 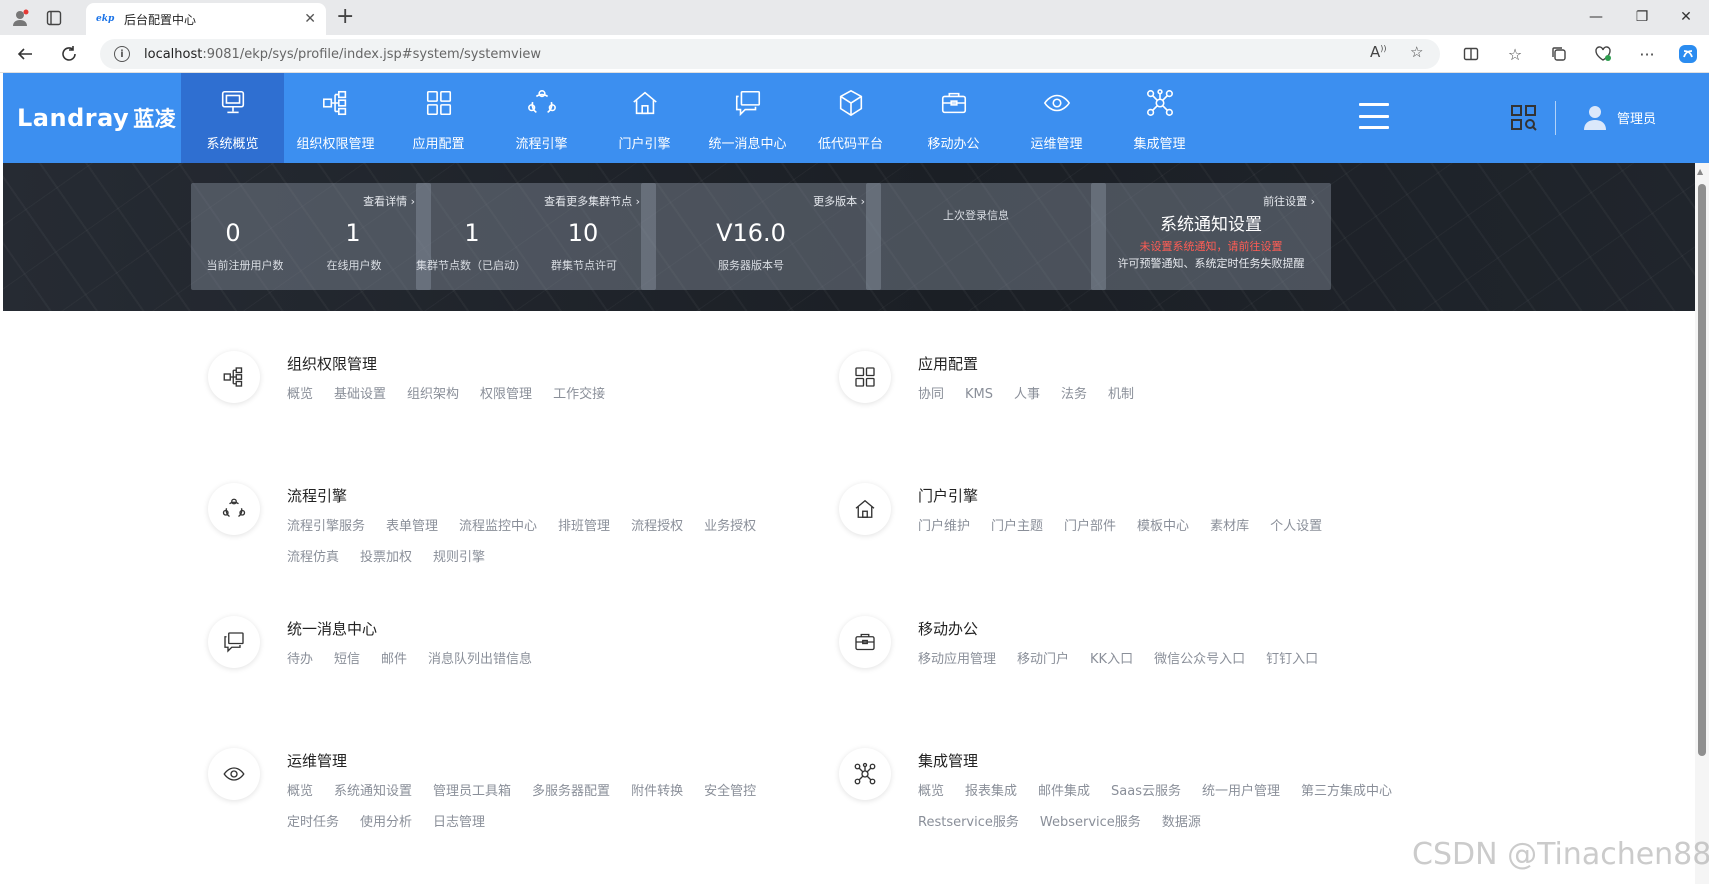 I want to click on nav-item-9: 集成管理, so click(x=1159, y=118).